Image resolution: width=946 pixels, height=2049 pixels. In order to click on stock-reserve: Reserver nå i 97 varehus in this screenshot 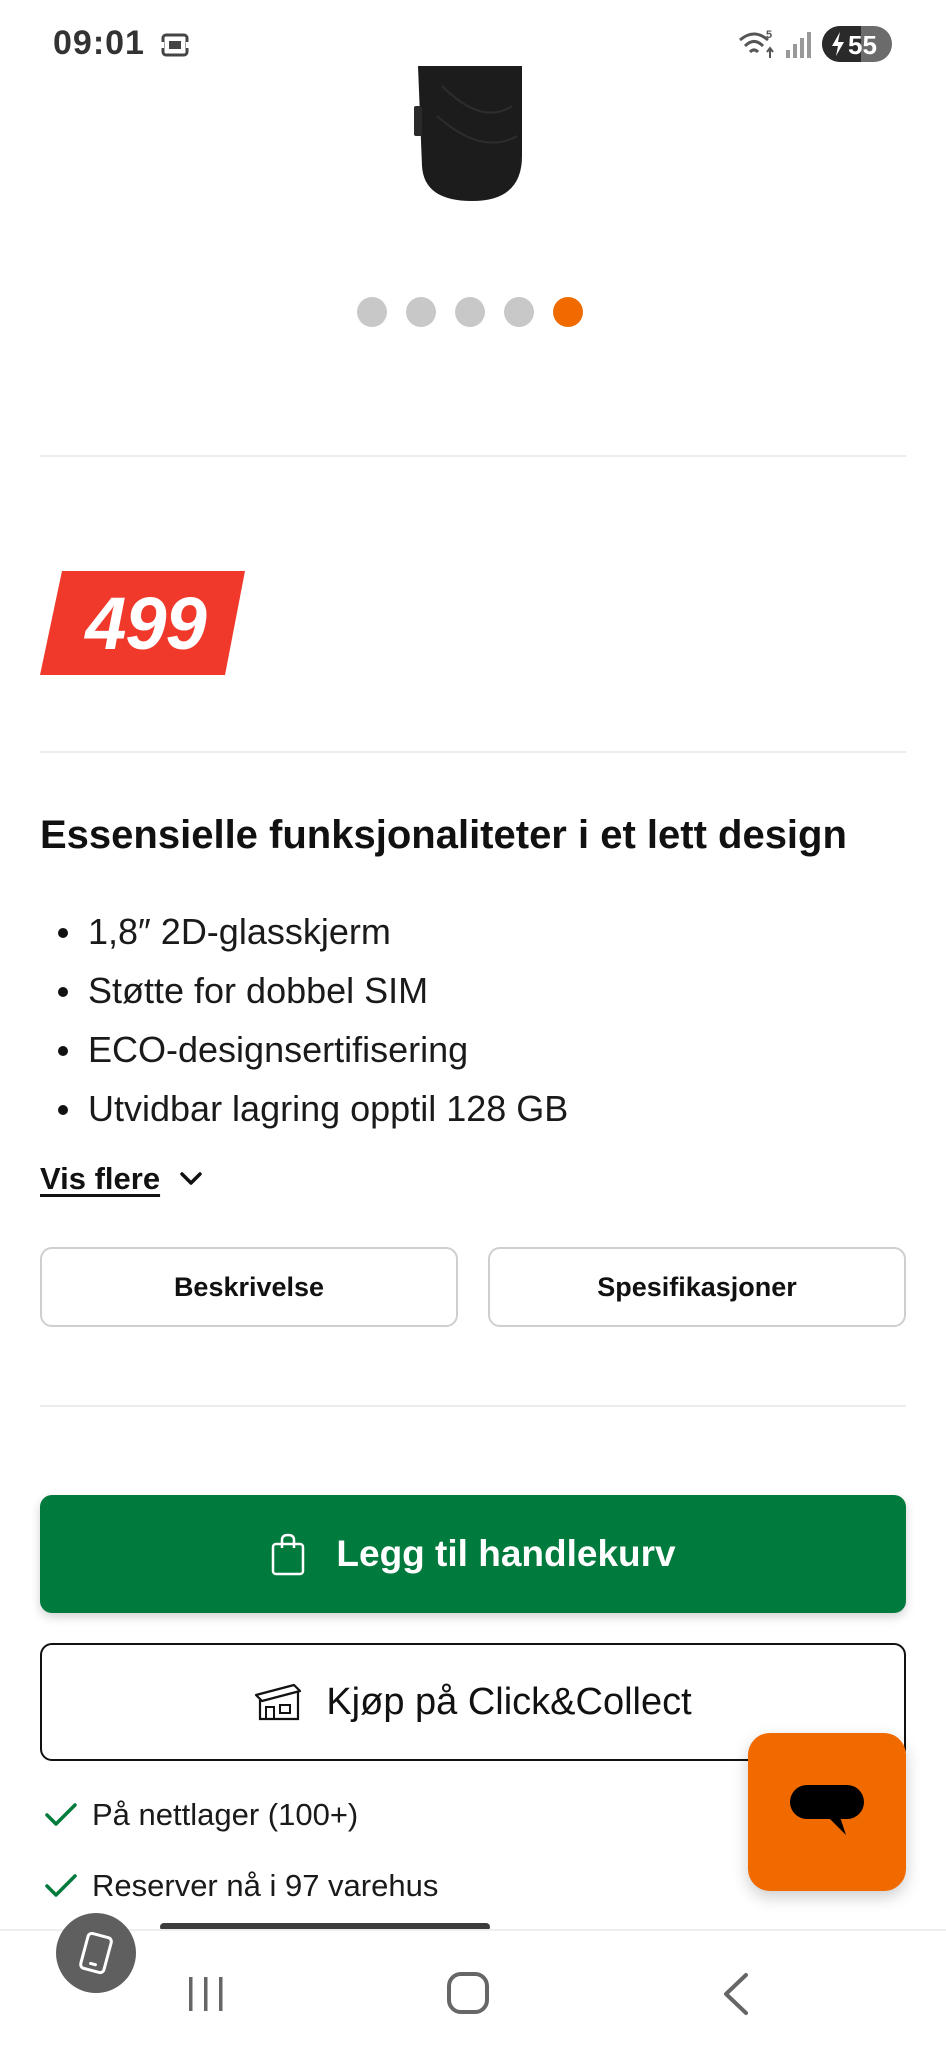, I will do `click(241, 1886)`.